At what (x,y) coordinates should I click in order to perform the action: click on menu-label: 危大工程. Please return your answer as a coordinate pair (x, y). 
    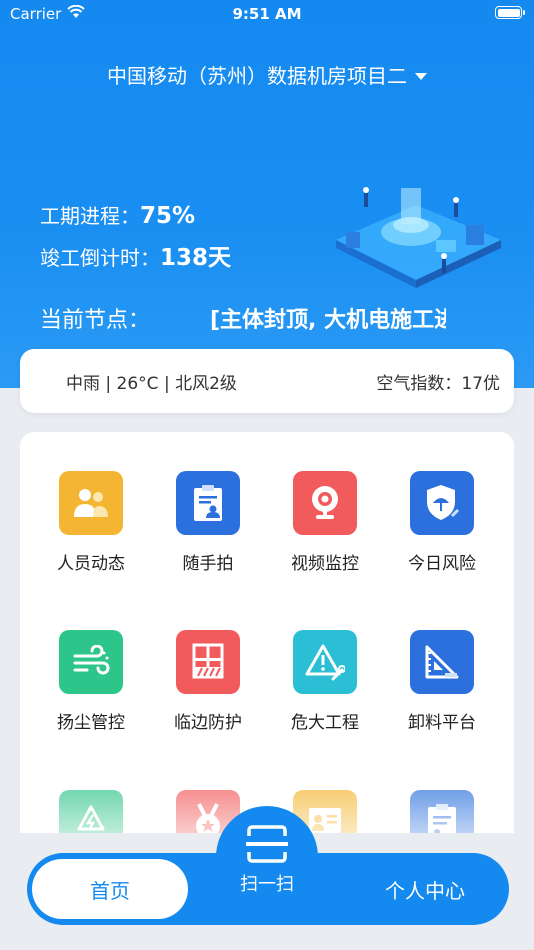
    Looking at the image, I should click on (325, 723).